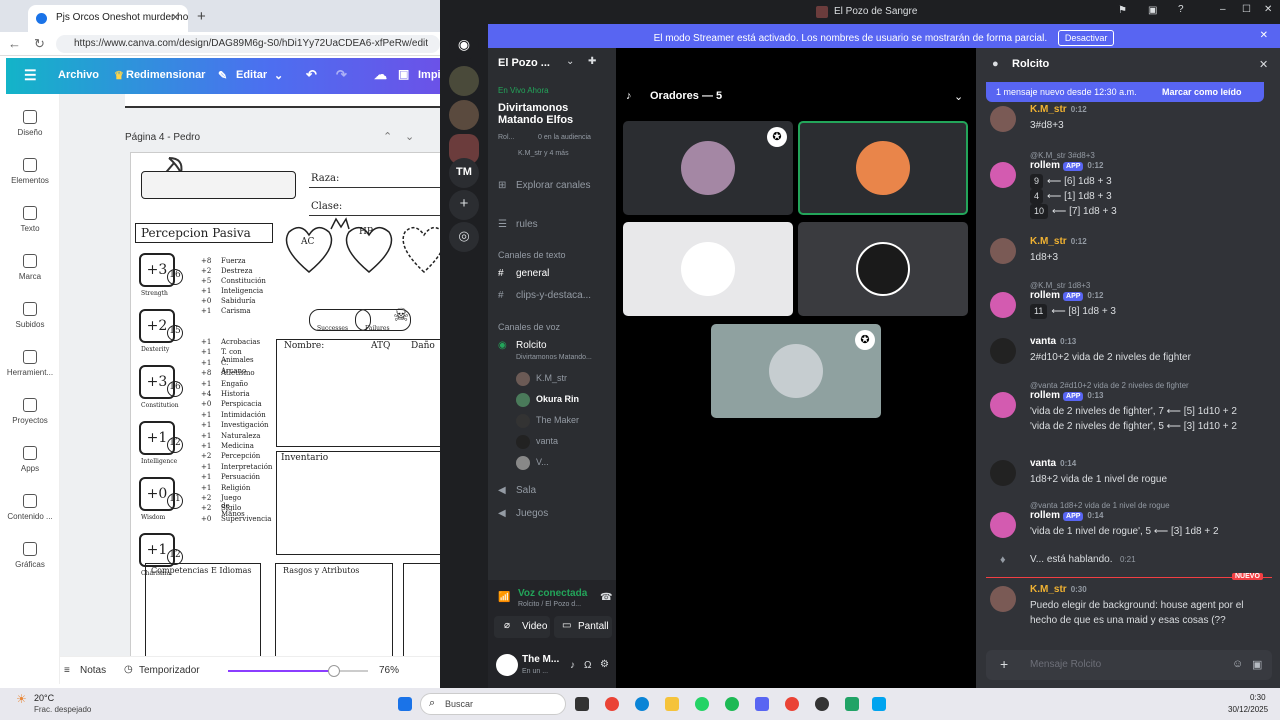 Image resolution: width=1280 pixels, height=720 pixels. What do you see at coordinates (128, 669) in the screenshot?
I see `timer-icon: ◷` at bounding box center [128, 669].